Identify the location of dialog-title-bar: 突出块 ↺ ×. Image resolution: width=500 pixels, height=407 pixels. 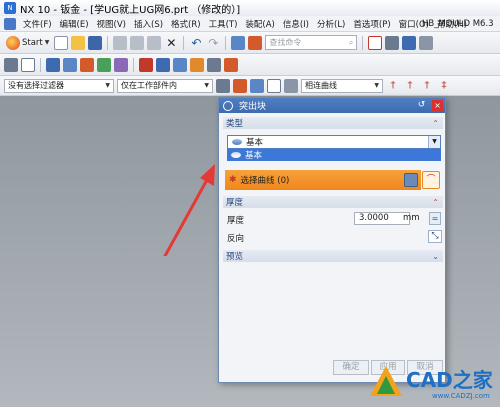
(332, 105).